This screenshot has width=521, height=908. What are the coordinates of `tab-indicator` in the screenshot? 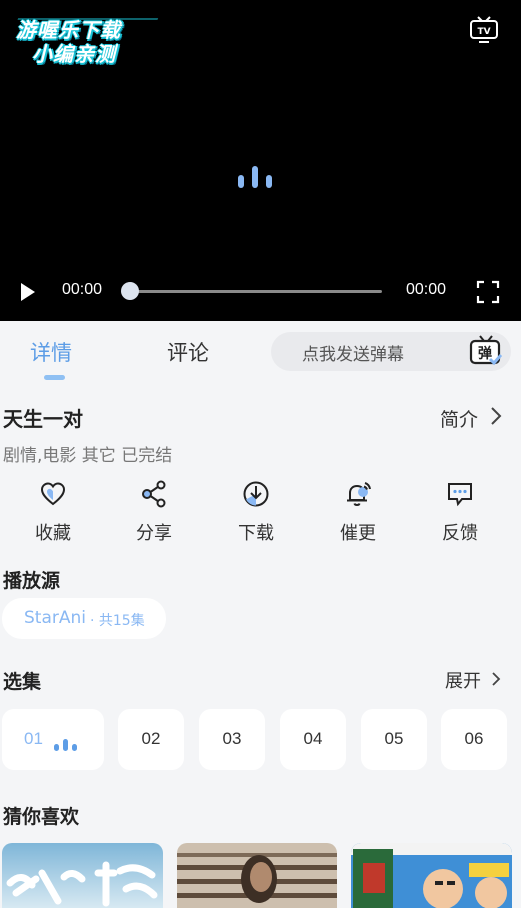 It's located at (54, 377).